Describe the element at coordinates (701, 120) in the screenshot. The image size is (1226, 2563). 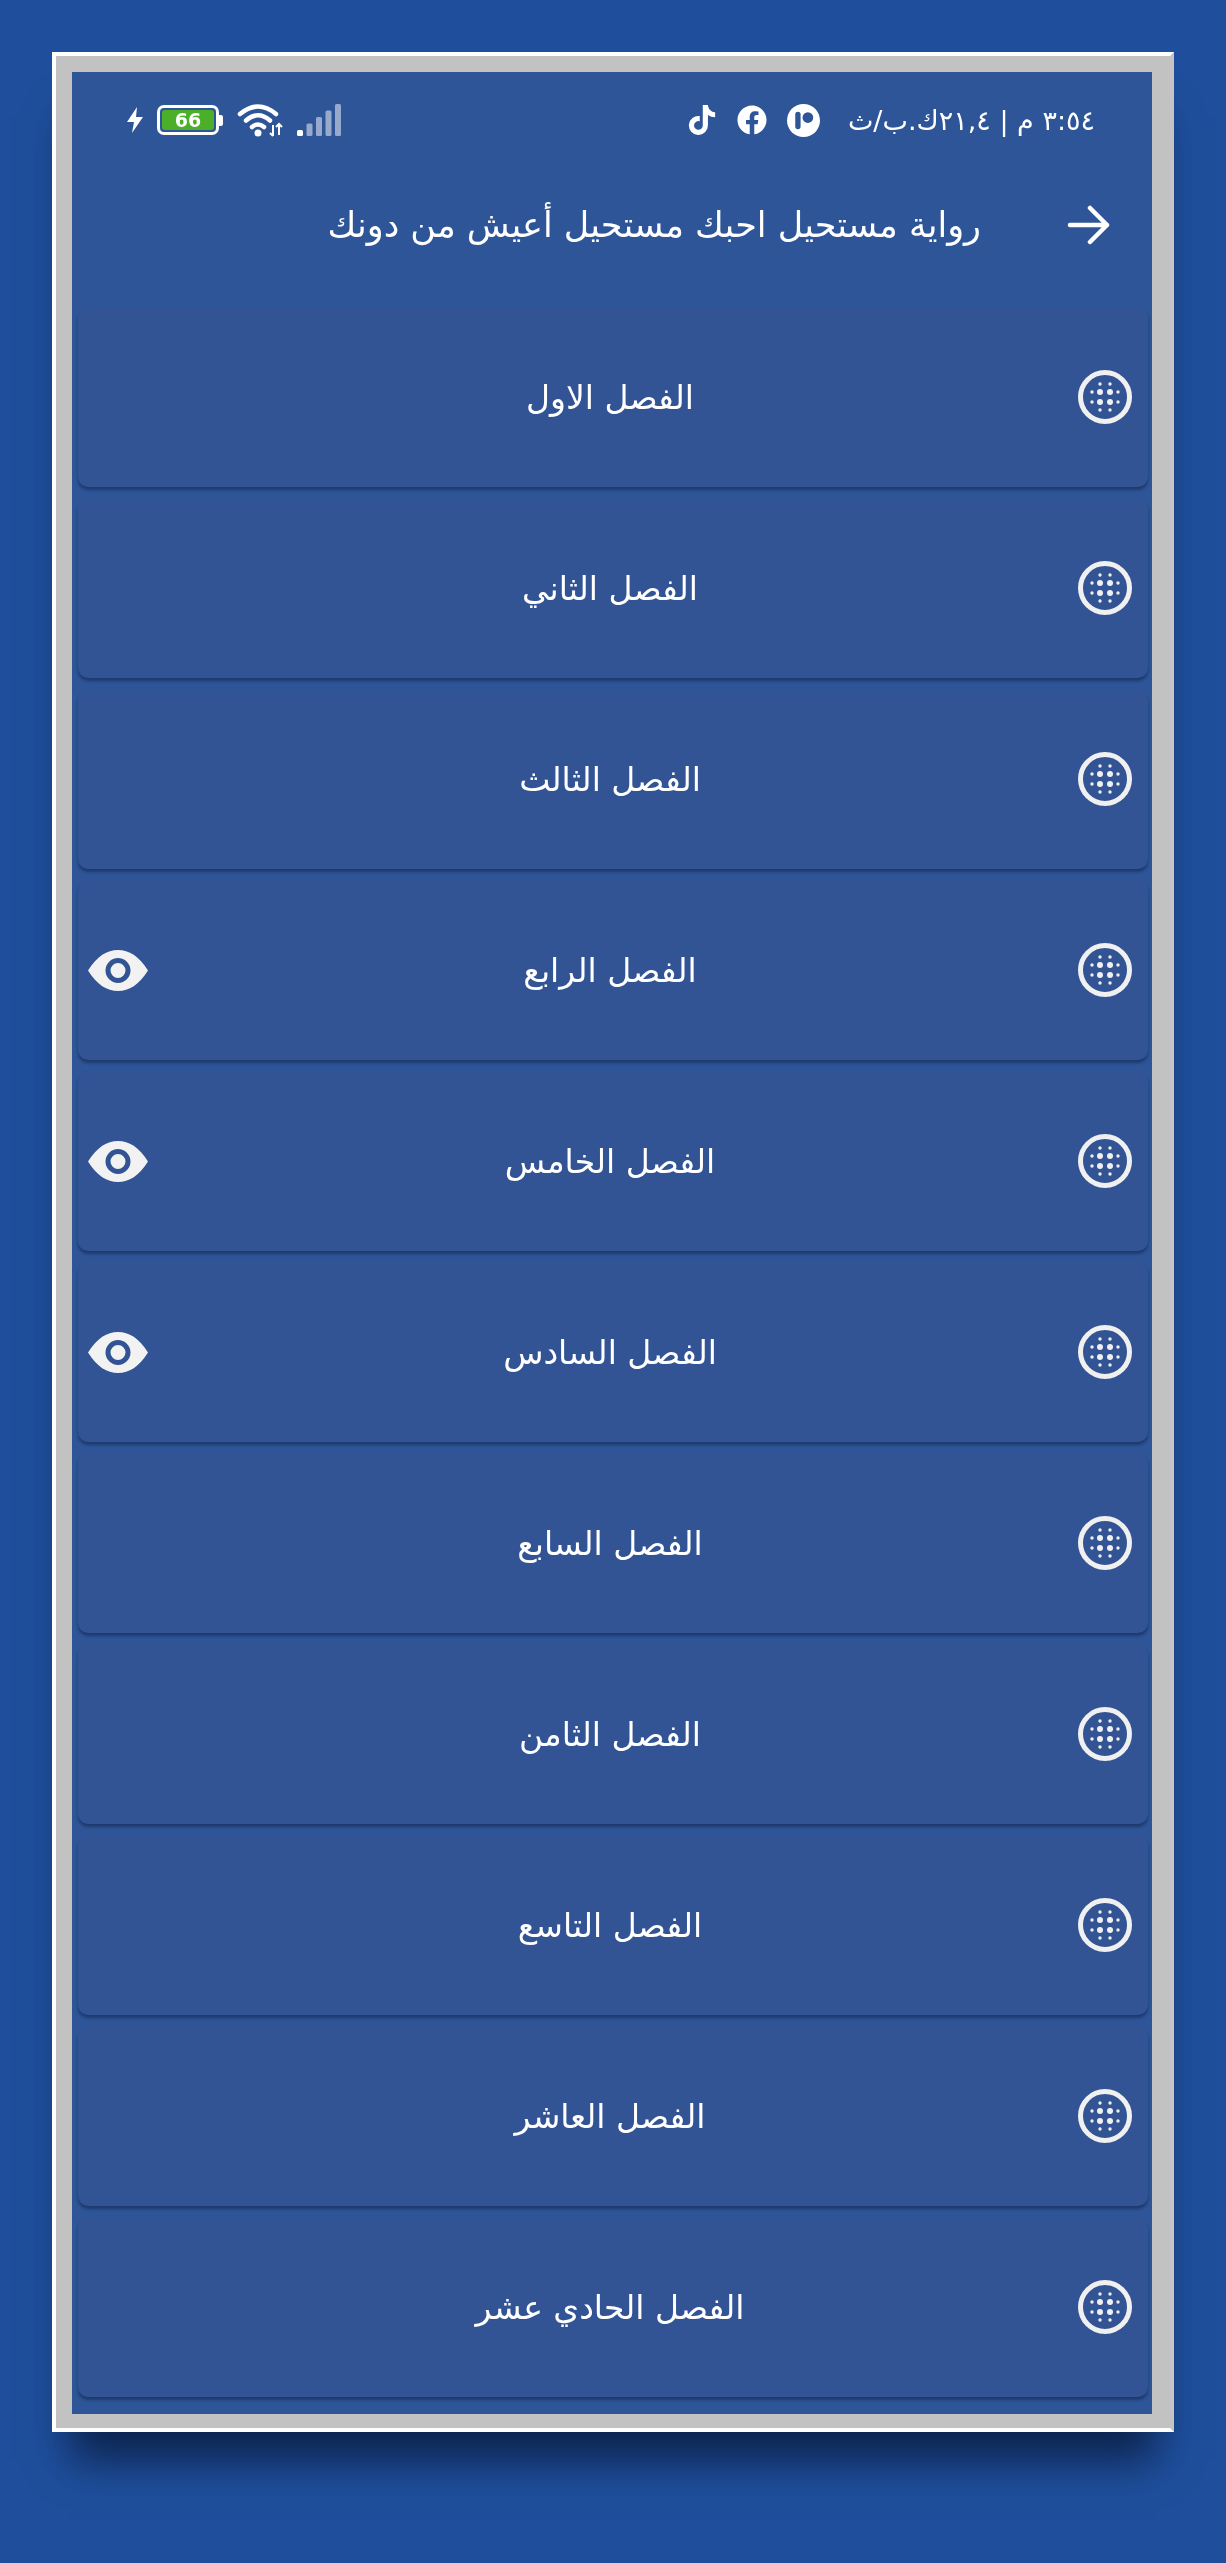
I see `tiktok-icon` at that location.